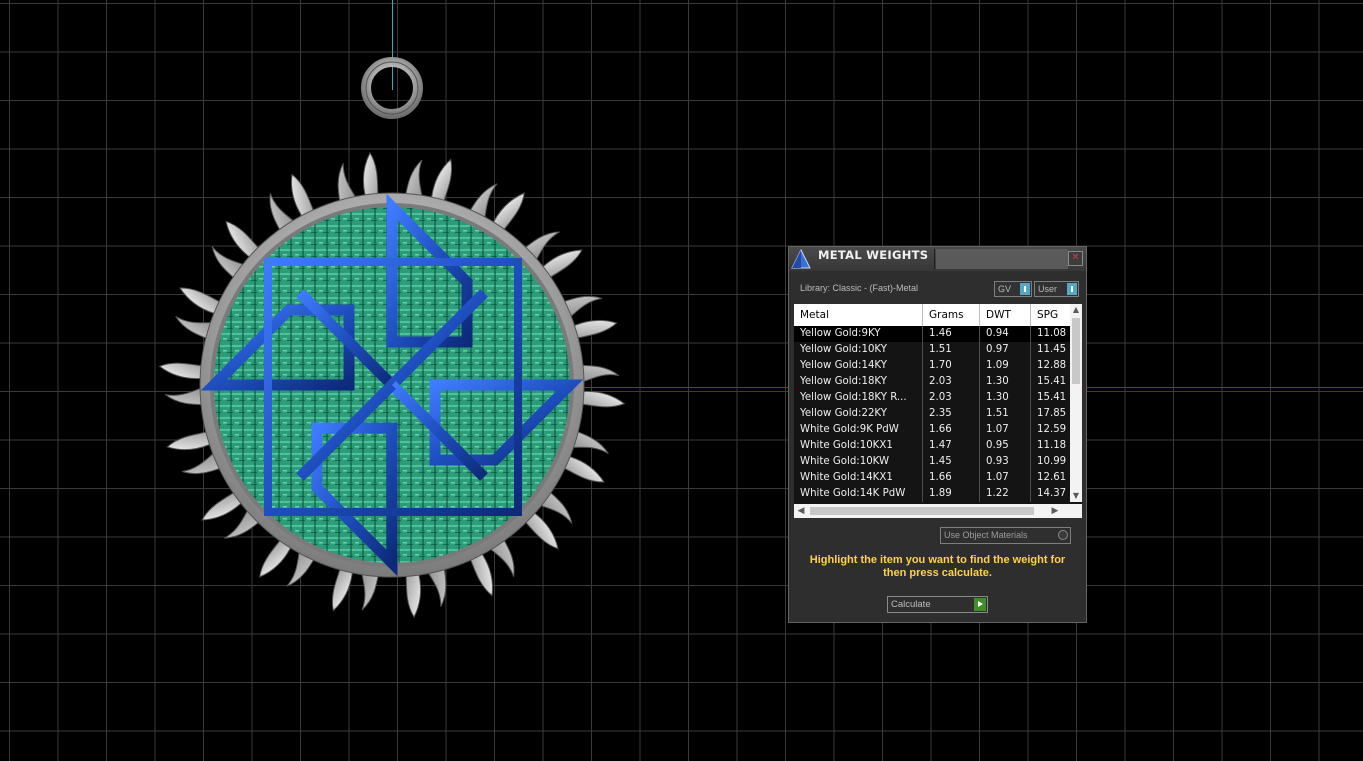 This screenshot has height=761, width=1363. I want to click on cell-metal: White Gold:10KX1, so click(858, 446).